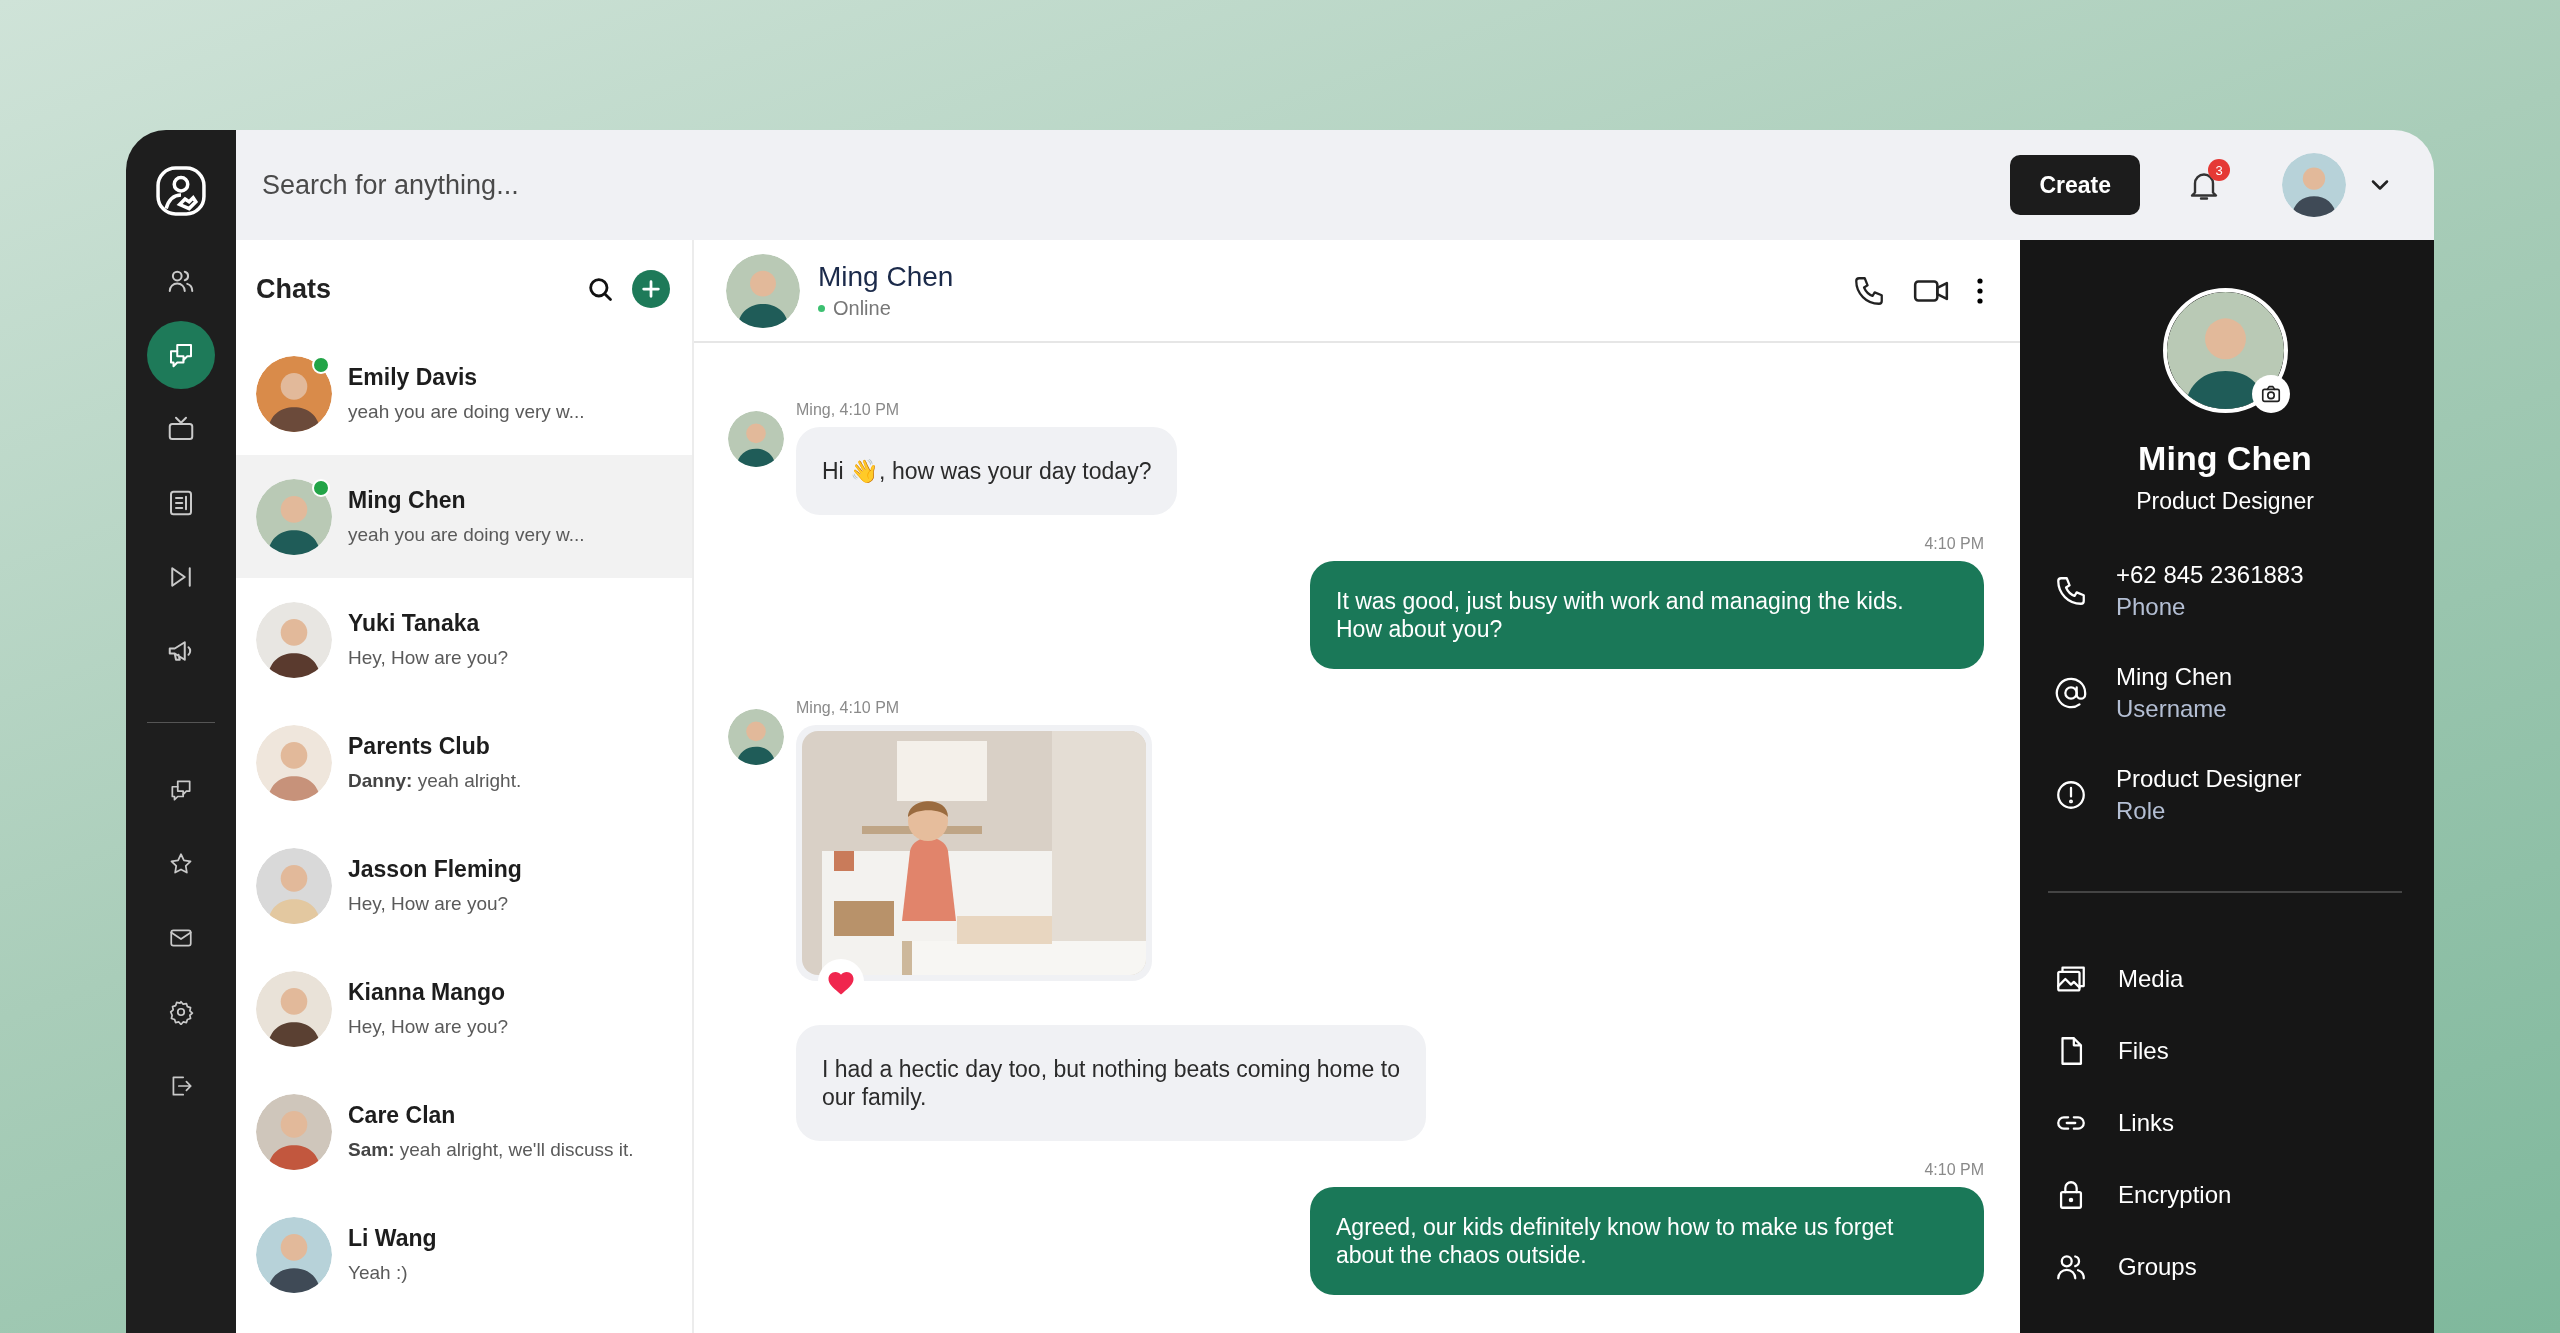 The height and width of the screenshot is (1333, 2560). Describe the element at coordinates (419, 746) in the screenshot. I see `contact-name: Parents Club` at that location.